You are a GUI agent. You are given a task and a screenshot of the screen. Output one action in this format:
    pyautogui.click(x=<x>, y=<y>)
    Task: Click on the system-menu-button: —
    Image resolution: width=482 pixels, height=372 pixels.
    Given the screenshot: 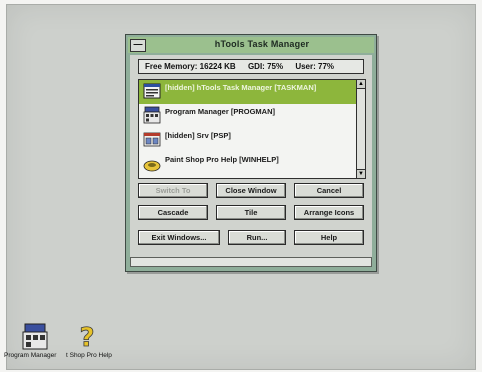 What is the action you would take?
    pyautogui.click(x=138, y=45)
    